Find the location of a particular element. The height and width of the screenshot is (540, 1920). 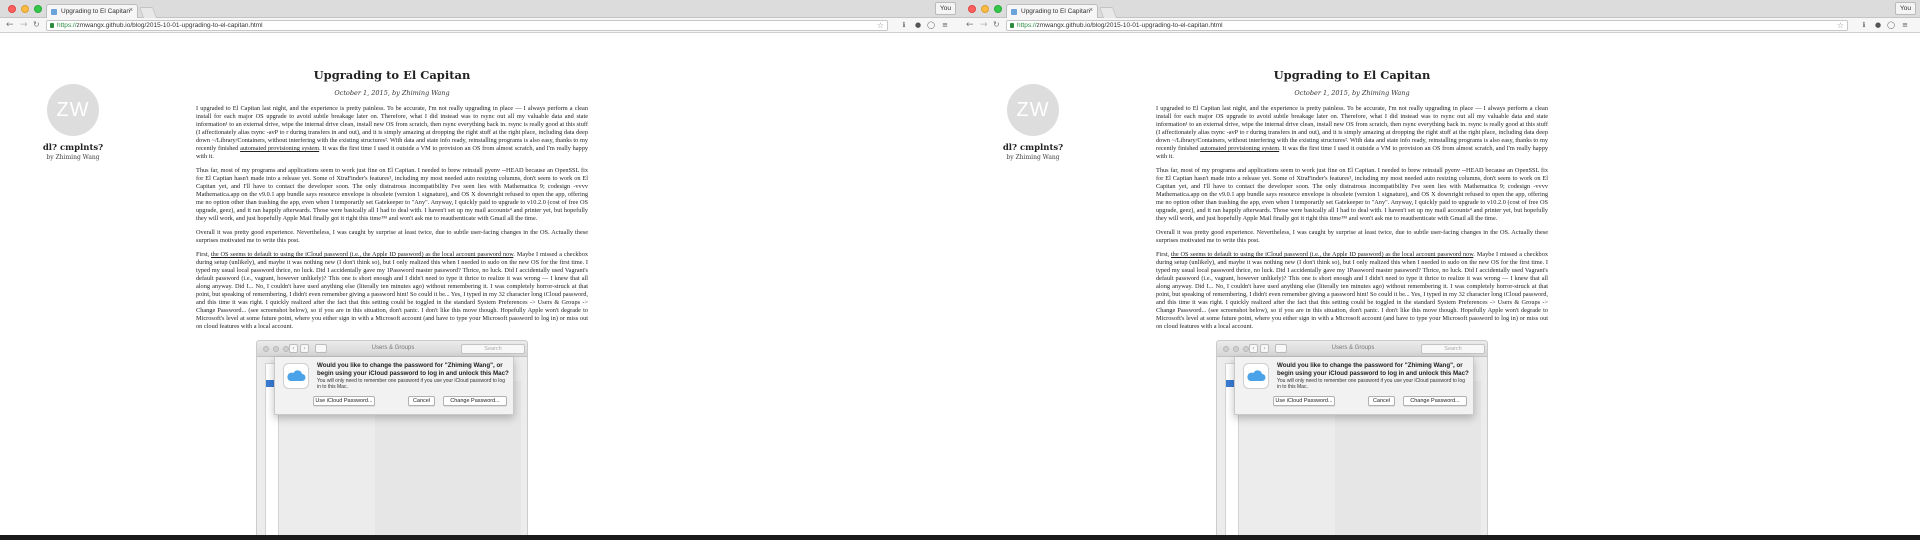

cancel-button: Cancel is located at coordinates (1381, 401).